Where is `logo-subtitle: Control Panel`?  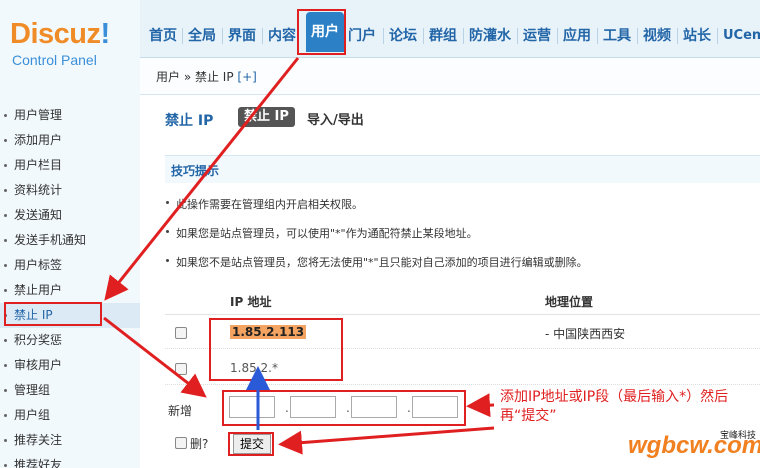 logo-subtitle: Control Panel is located at coordinates (54, 60).